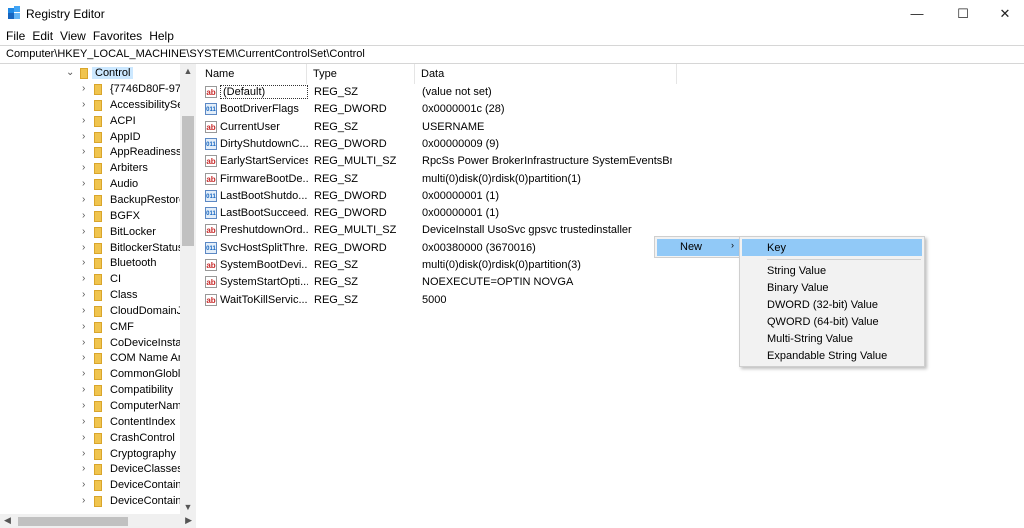 The height and width of the screenshot is (528, 1024). I want to click on tree-item: › AppReadiness, so click(90, 153).